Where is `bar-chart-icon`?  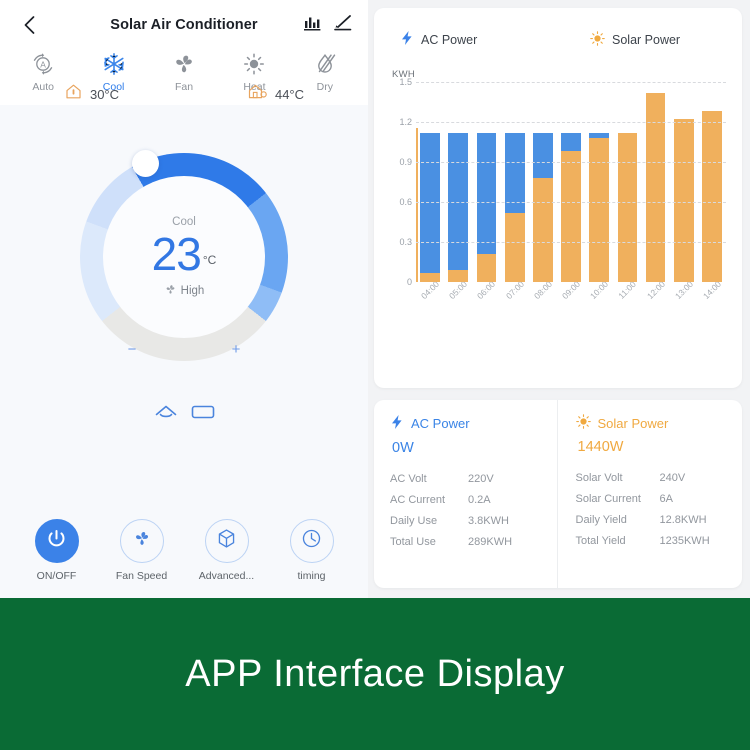 bar-chart-icon is located at coordinates (312, 25).